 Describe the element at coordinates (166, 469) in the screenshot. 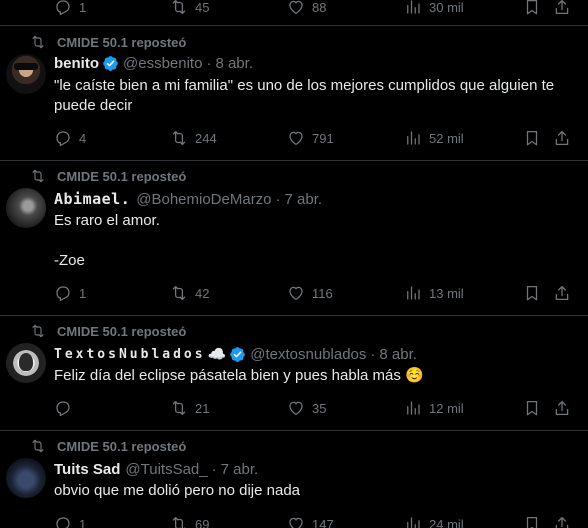

I see `handle: @TuitsSad_` at that location.